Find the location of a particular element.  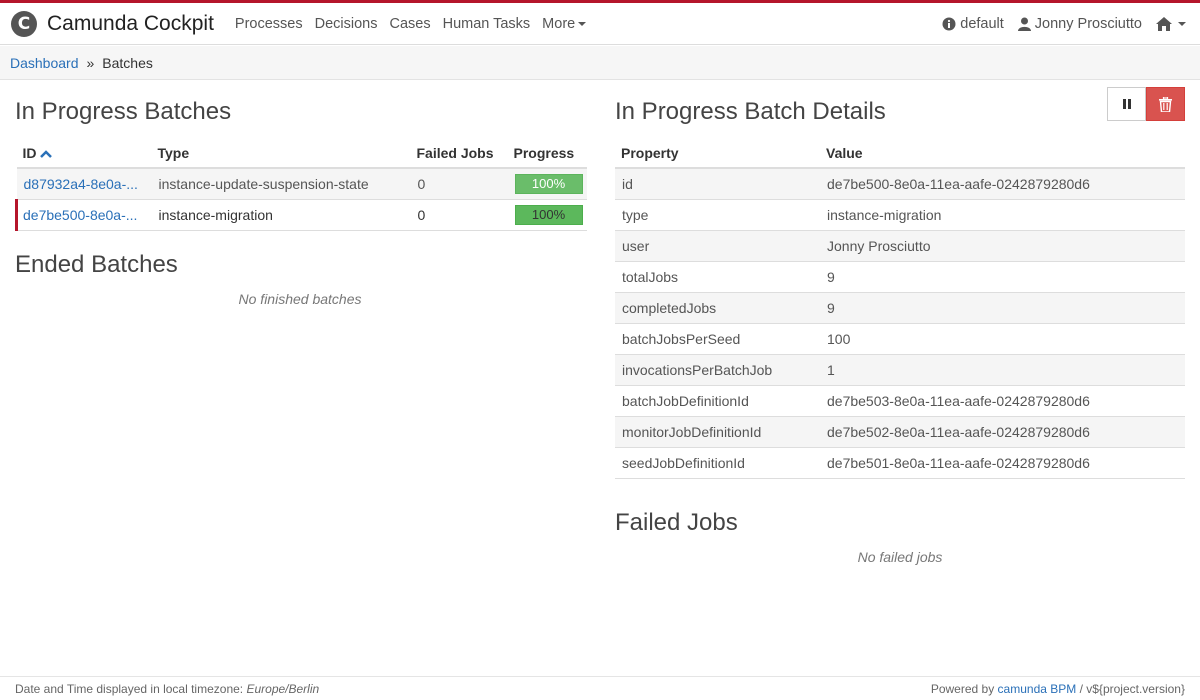

property-value: instance-migration is located at coordinates (1002, 215).